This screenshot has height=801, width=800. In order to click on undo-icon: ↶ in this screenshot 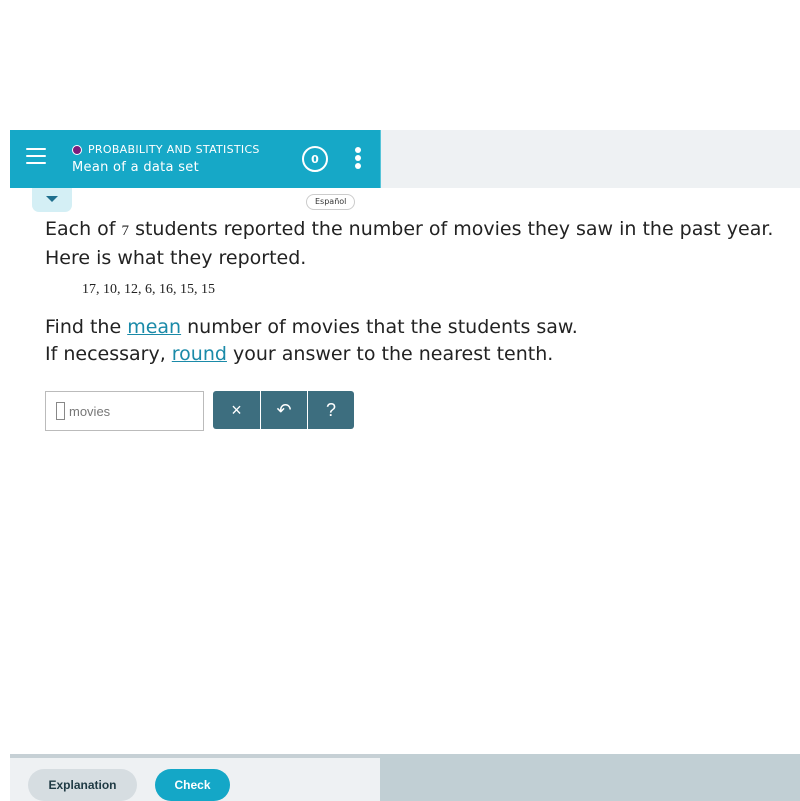, I will do `click(284, 409)`.